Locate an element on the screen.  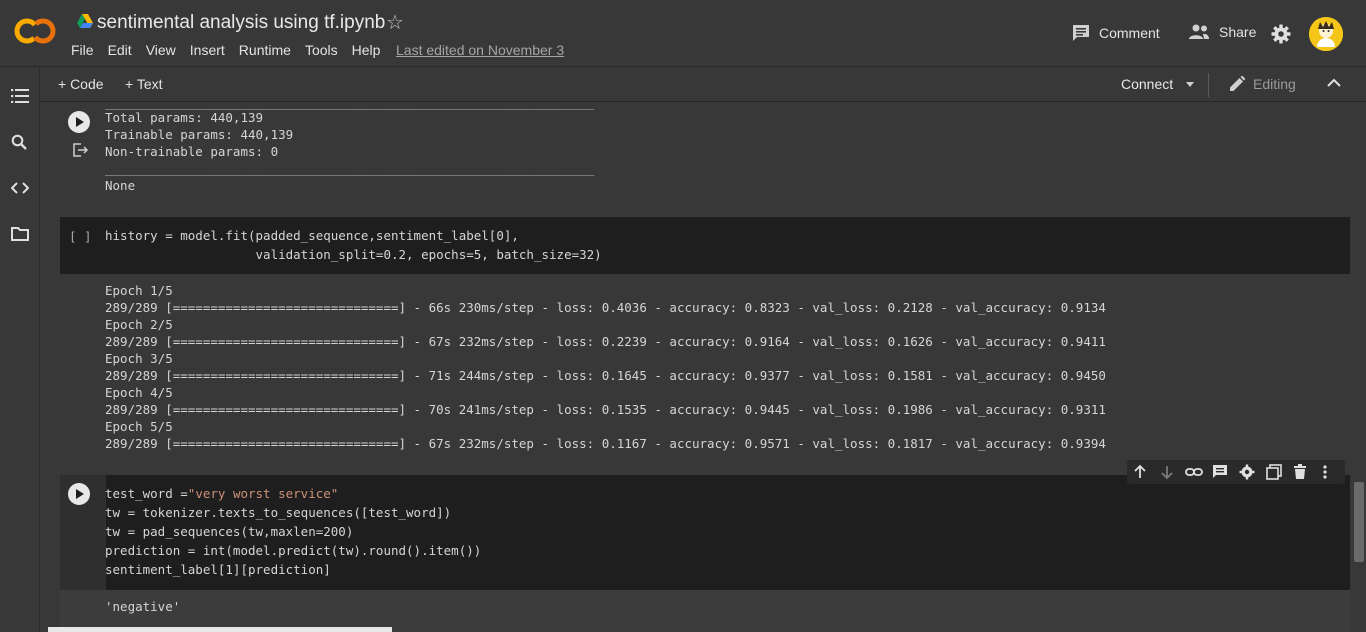
menu-file: File is located at coordinates (82, 50).